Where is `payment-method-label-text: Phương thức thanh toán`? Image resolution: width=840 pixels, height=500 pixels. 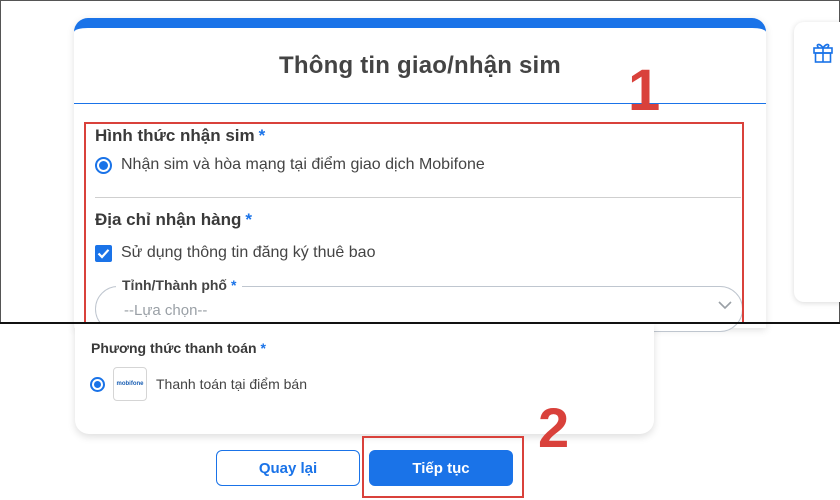
payment-method-label-text: Phương thức thanh toán is located at coordinates (174, 348).